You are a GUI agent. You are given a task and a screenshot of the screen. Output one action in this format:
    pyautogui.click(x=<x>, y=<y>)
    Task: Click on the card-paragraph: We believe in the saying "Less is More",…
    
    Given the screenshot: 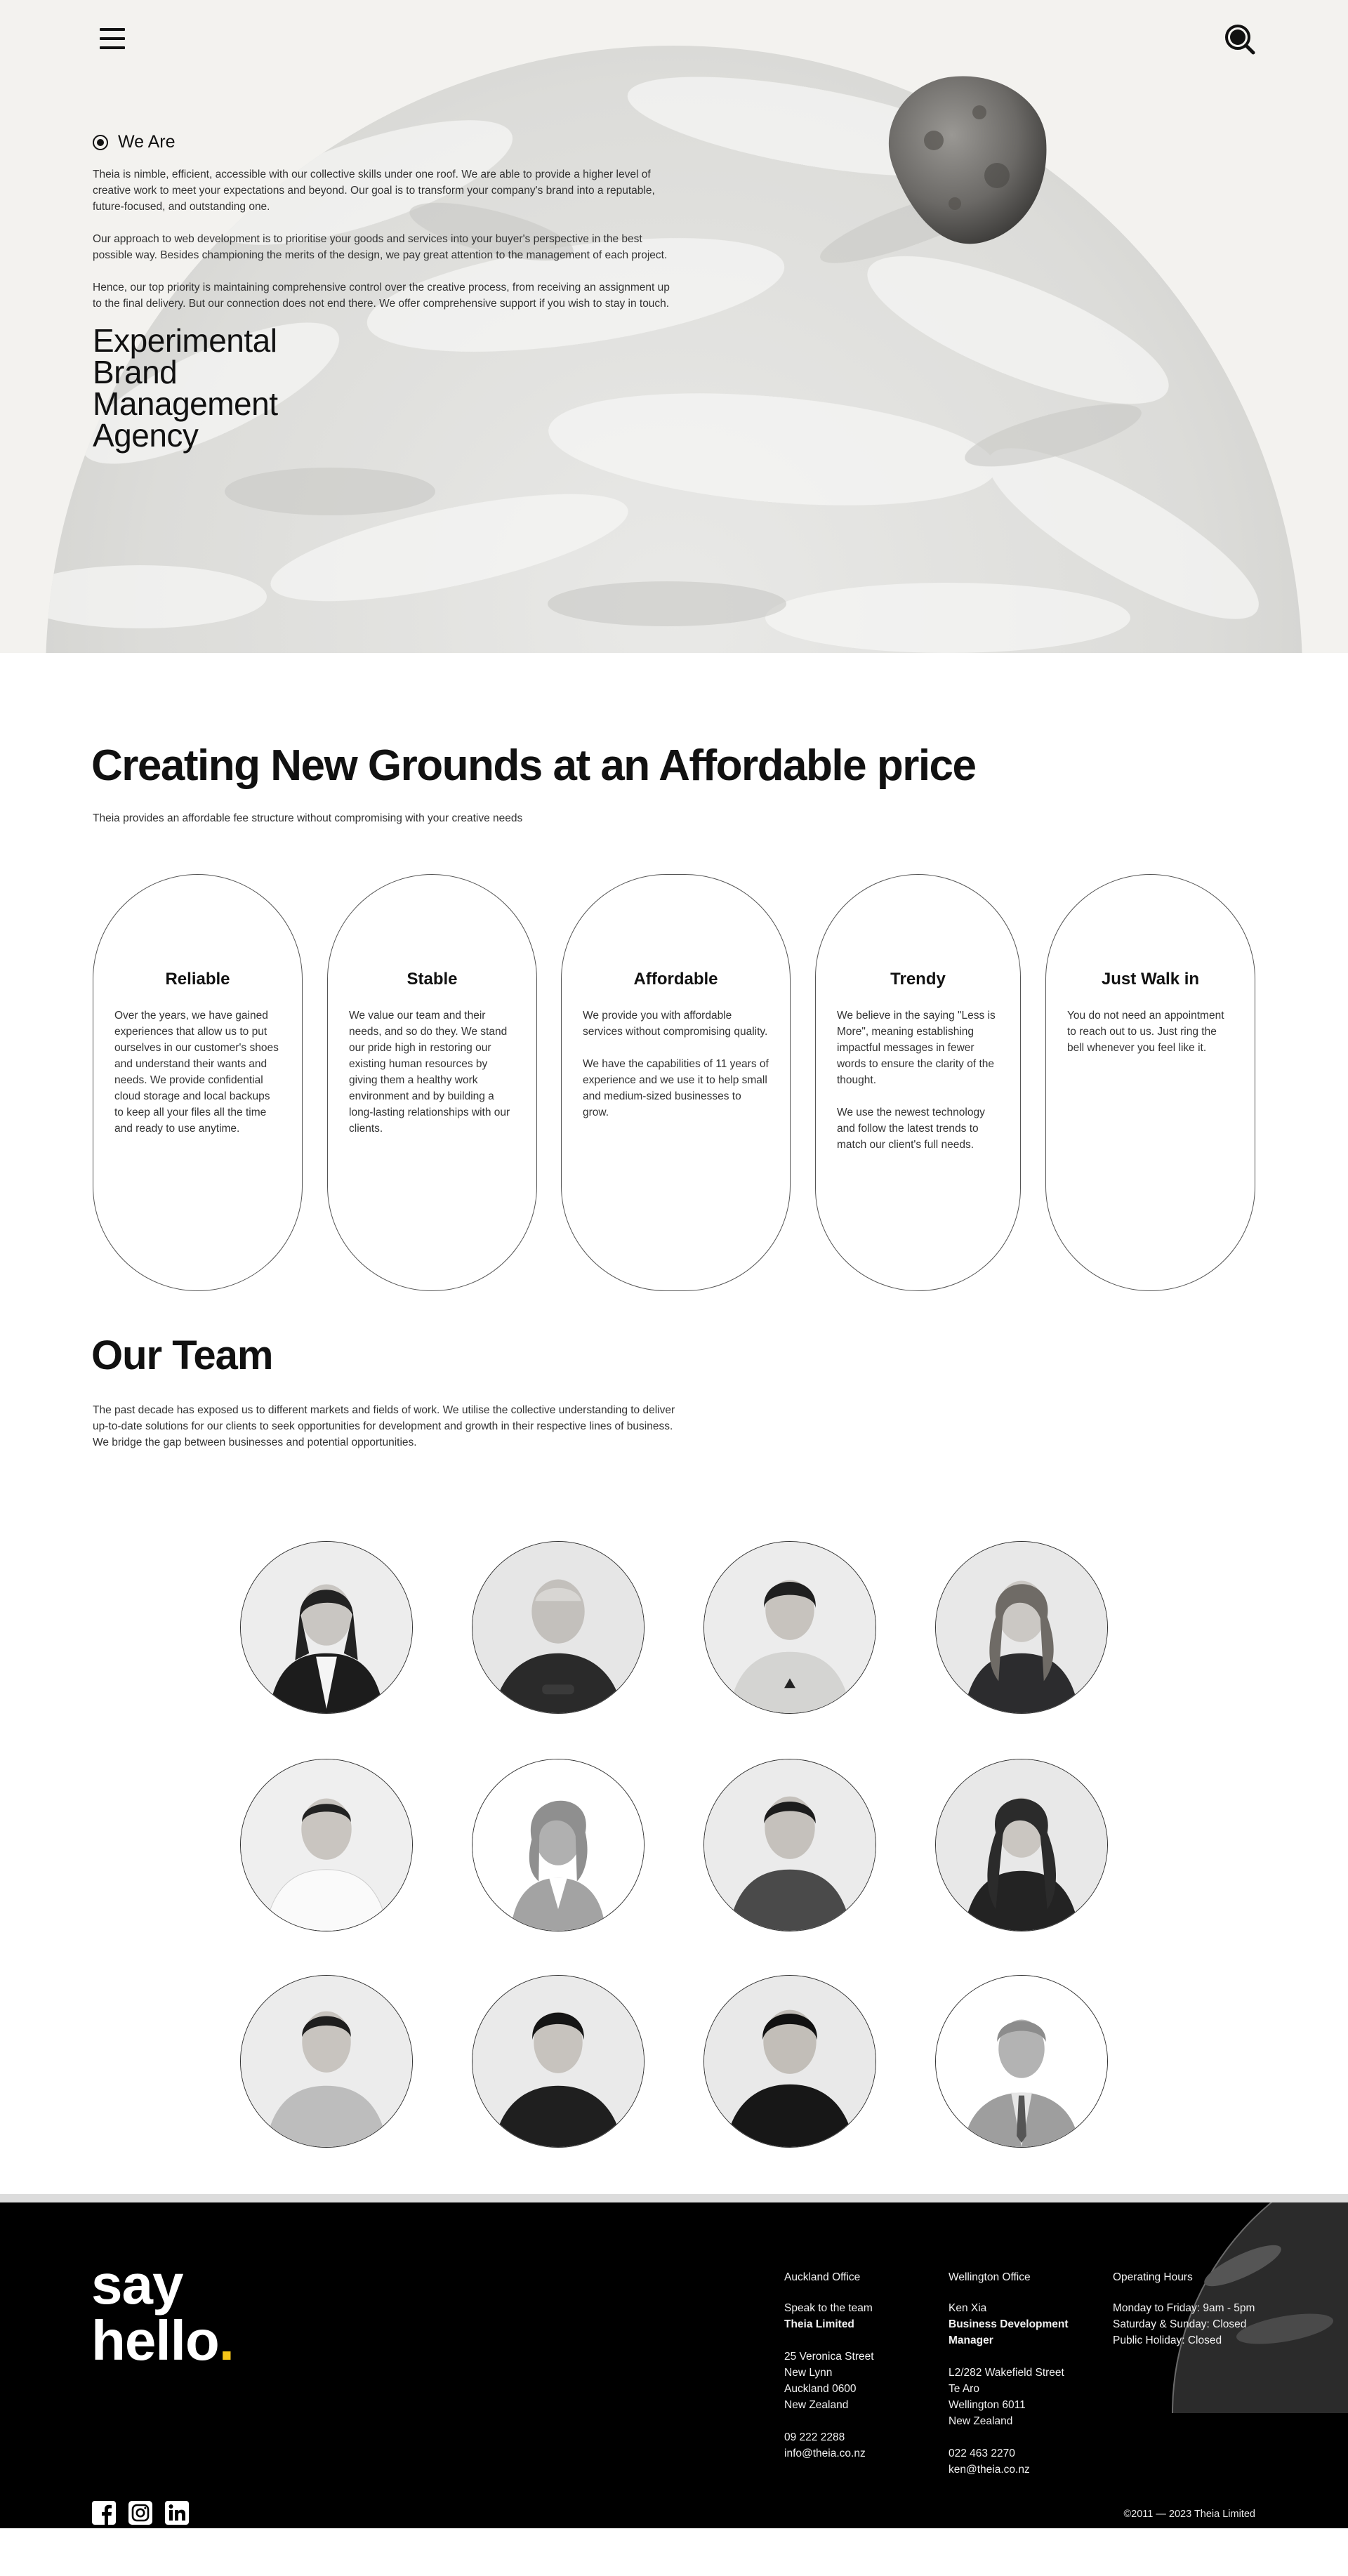 What is the action you would take?
    pyautogui.click(x=916, y=1048)
    